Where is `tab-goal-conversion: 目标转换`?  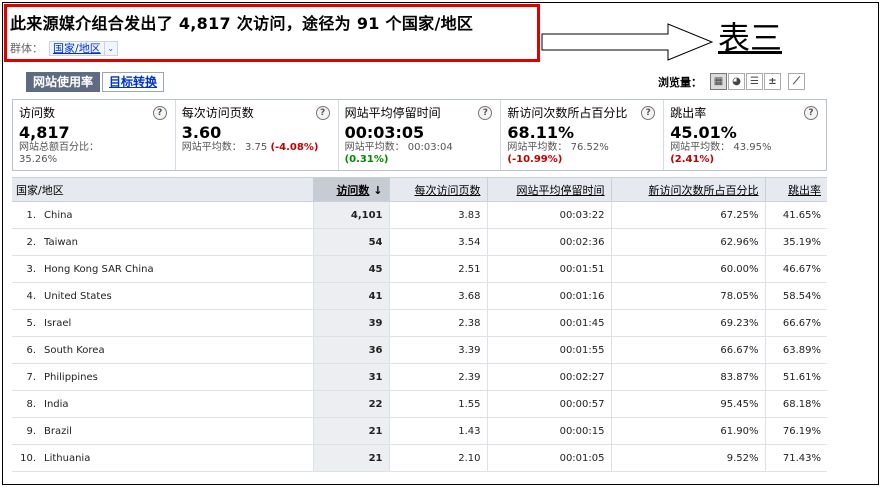 tab-goal-conversion: 目标转换 is located at coordinates (133, 82).